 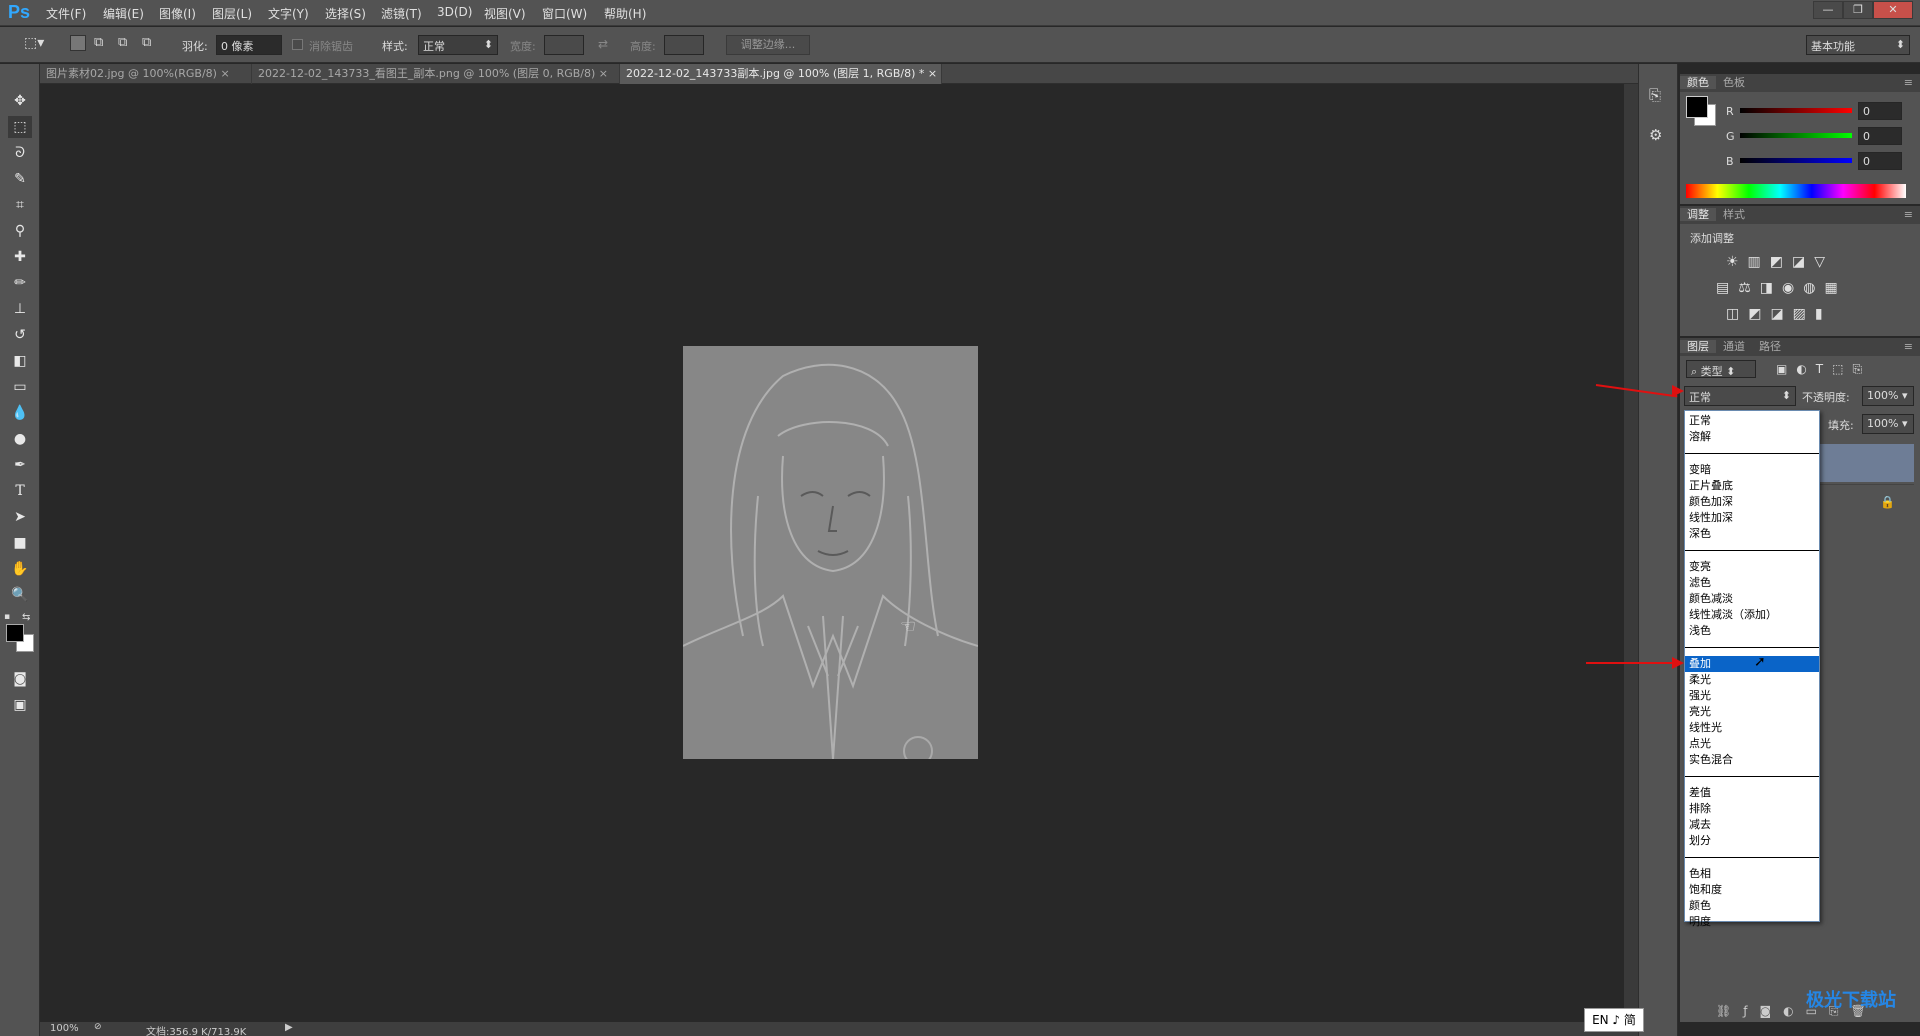 What do you see at coordinates (20, 387) in the screenshot?
I see `gradient-tool-icon: ▭` at bounding box center [20, 387].